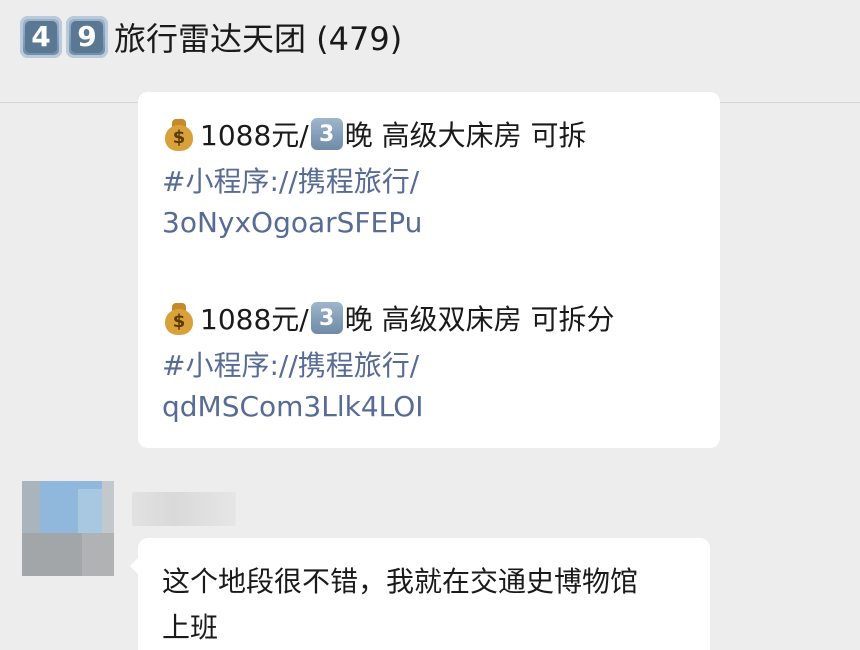 This screenshot has height=650, width=860. What do you see at coordinates (465, 135) in the screenshot?
I see `room-text: 晚 高级大床房 可拆` at bounding box center [465, 135].